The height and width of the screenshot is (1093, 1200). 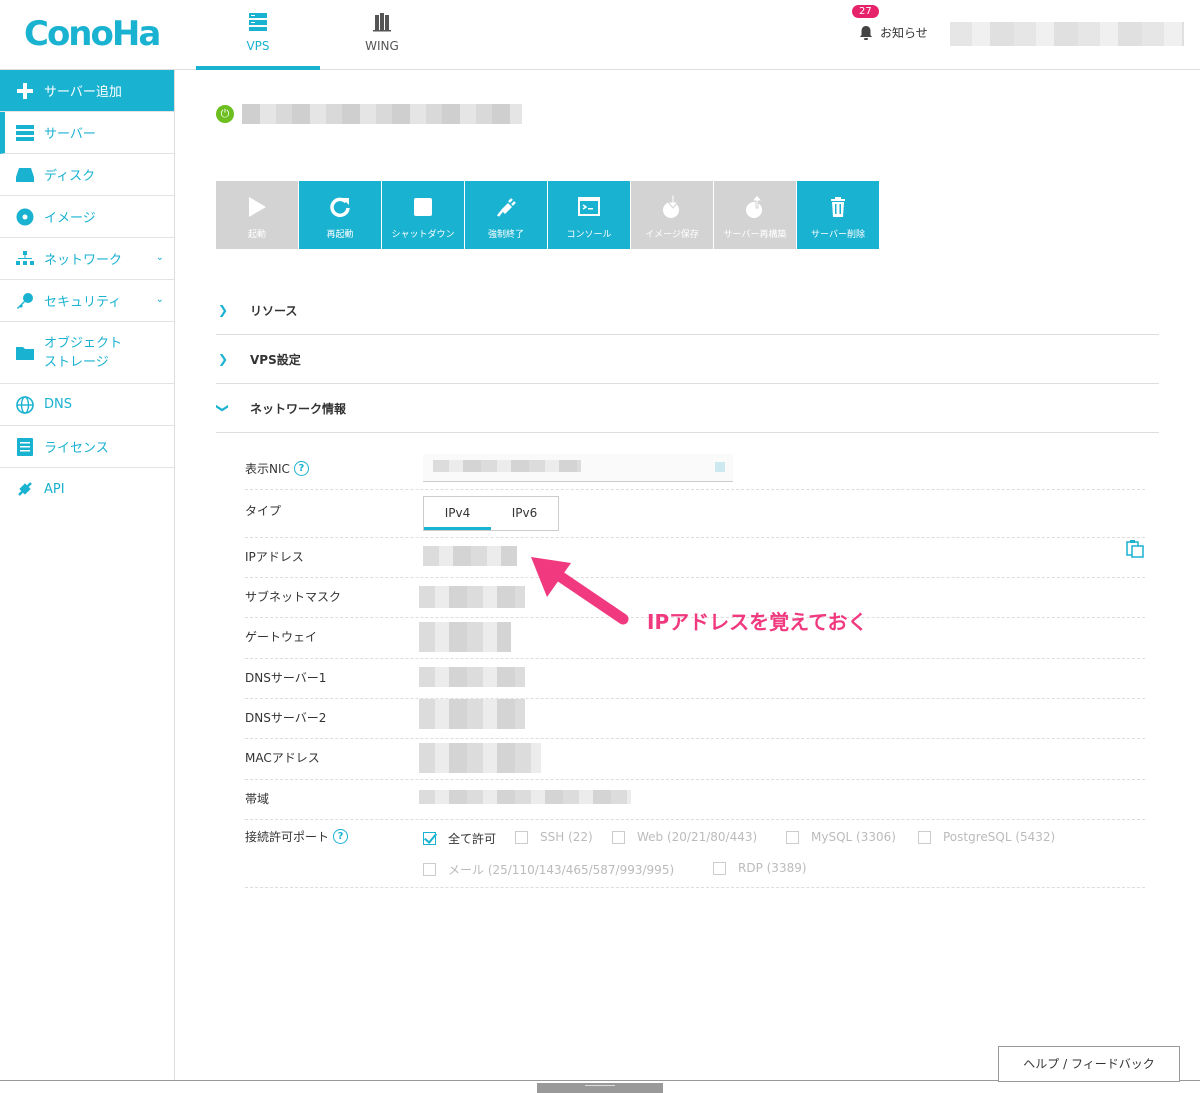 I want to click on tab-ipv4: IPv4, so click(x=457, y=513).